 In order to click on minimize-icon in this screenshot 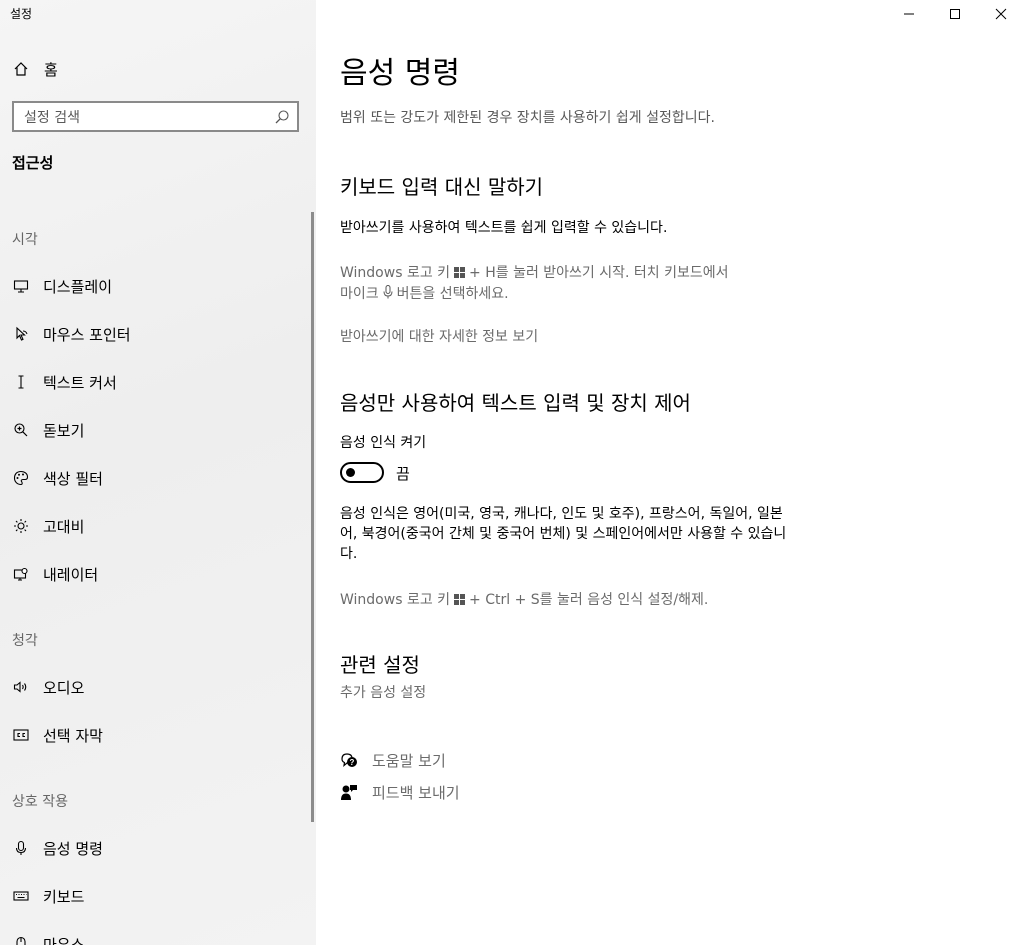, I will do `click(909, 14)`.